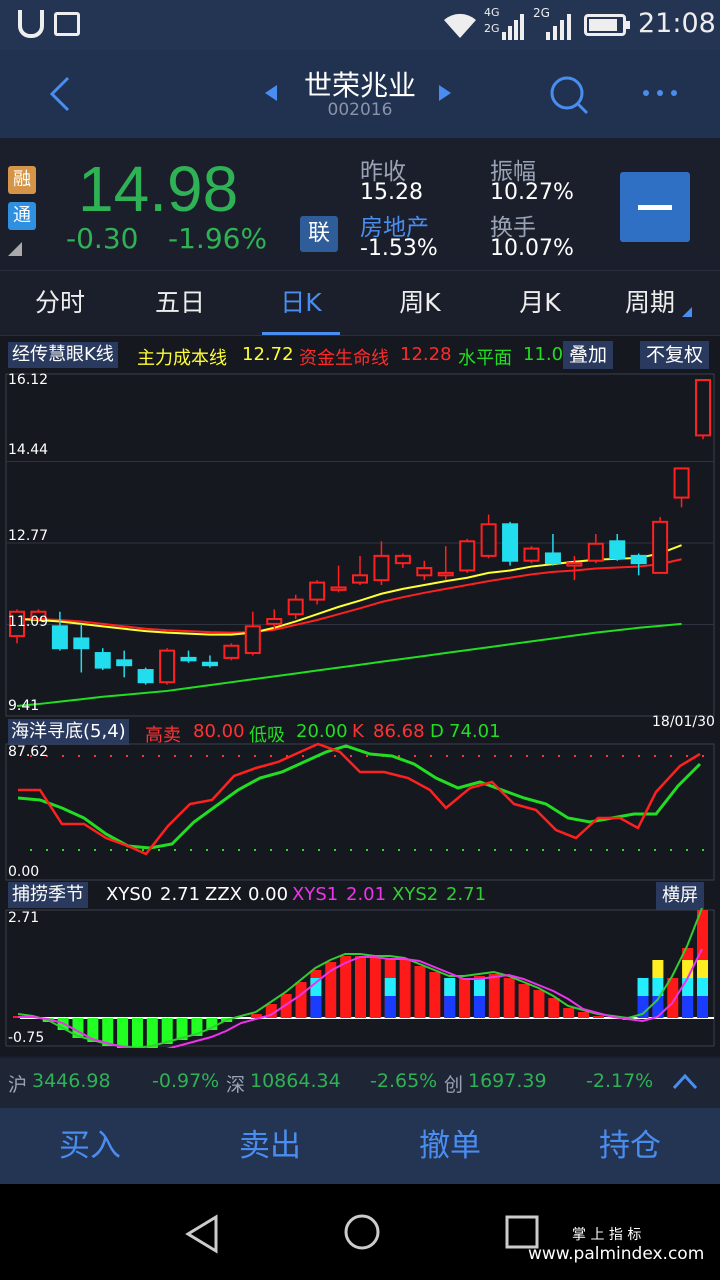  I want to click on tab-period: 周期, so click(650, 303).